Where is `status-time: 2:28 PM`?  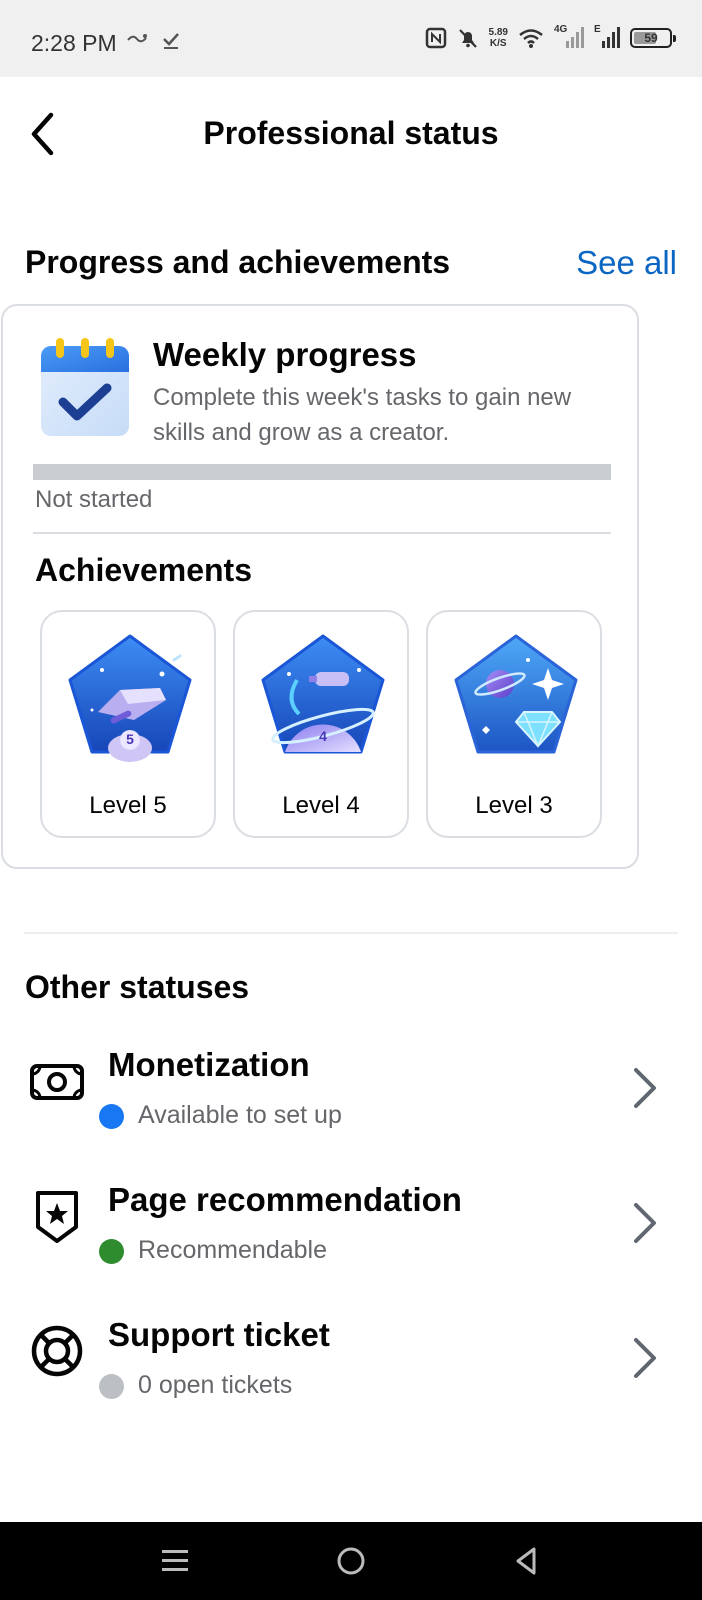 status-time: 2:28 PM is located at coordinates (74, 43).